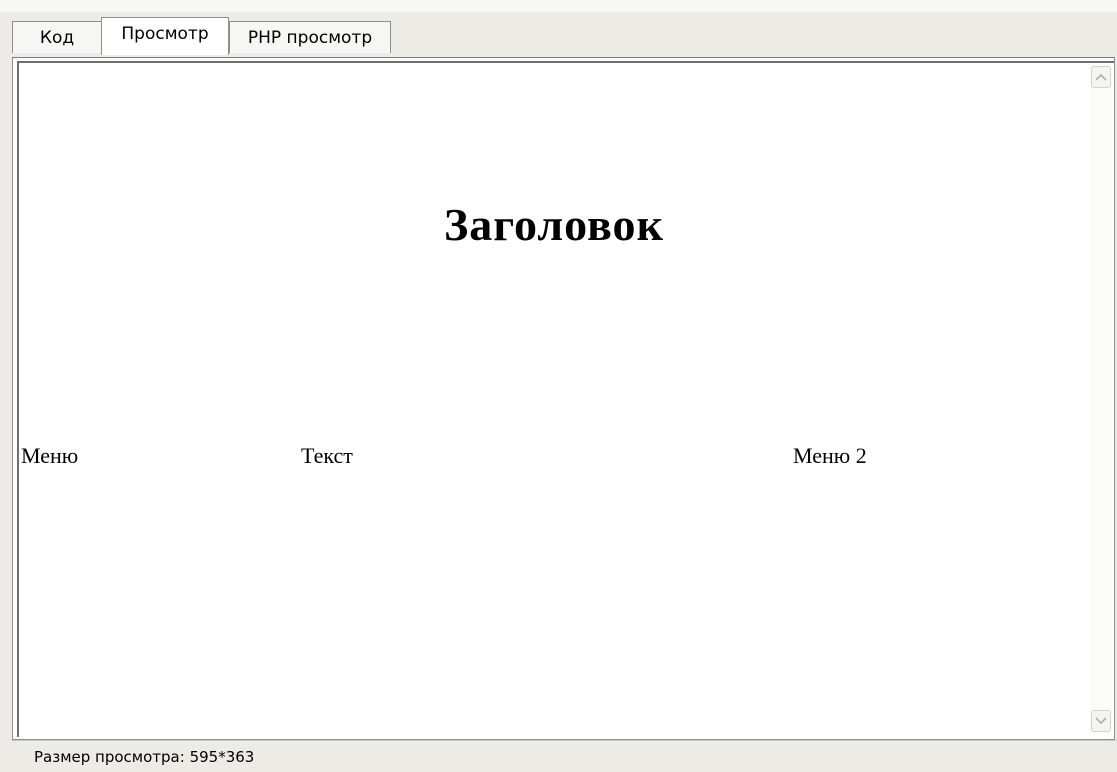 This screenshot has height=772, width=1117. What do you see at coordinates (144, 757) in the screenshot?
I see `preview-size-status: Размер просмотра: 595*363` at bounding box center [144, 757].